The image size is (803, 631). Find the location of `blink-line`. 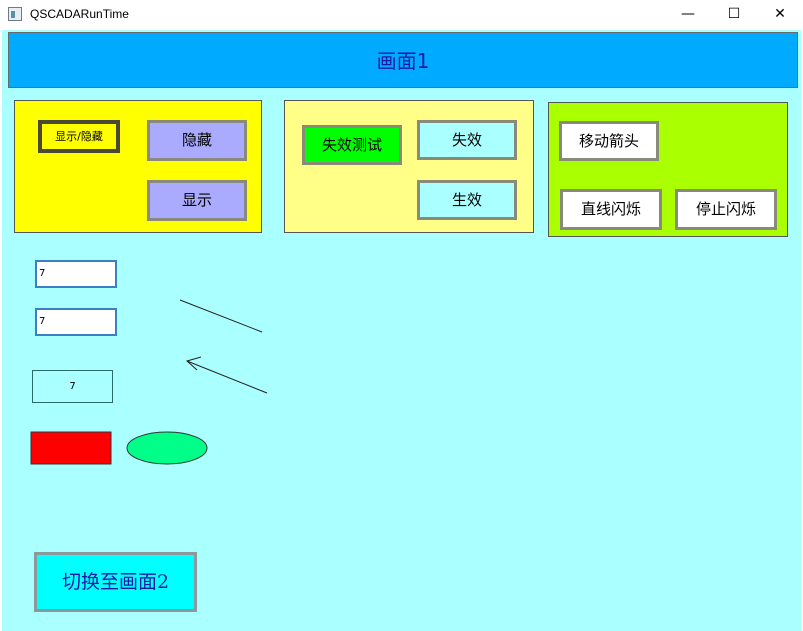

blink-line is located at coordinates (221, 316).